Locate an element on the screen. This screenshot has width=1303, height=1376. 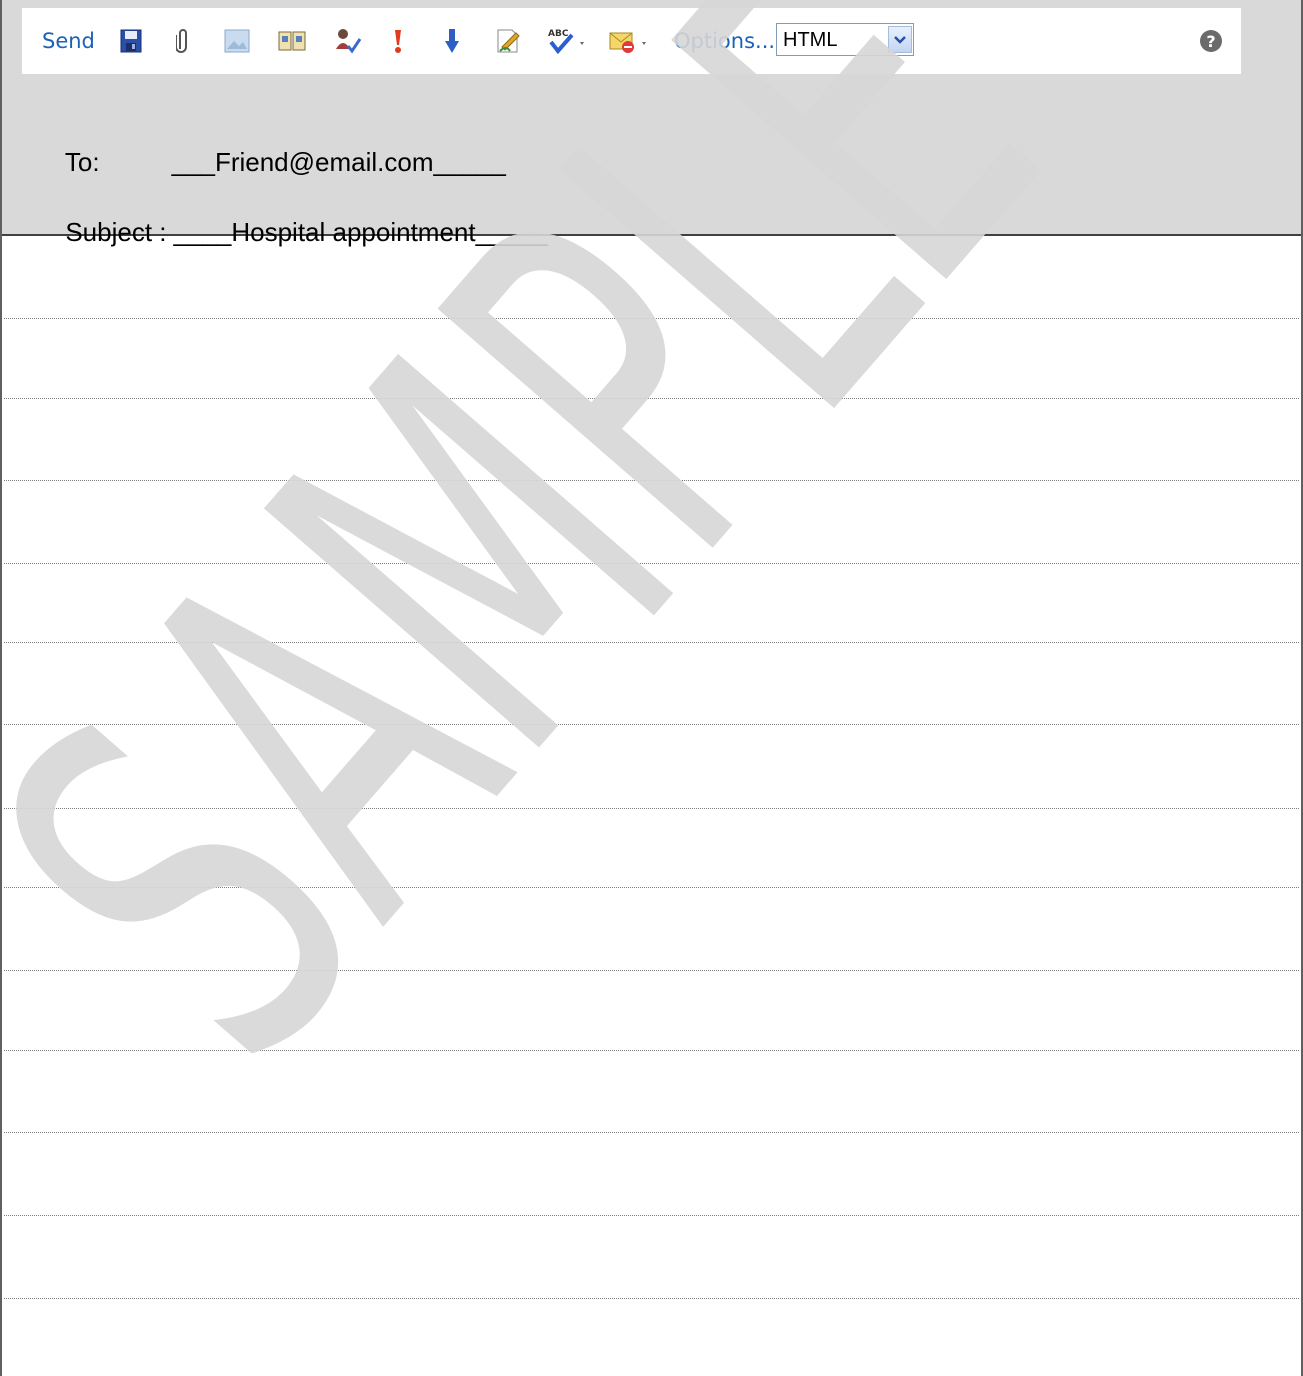
format-select-value: HTML is located at coordinates (810, 40).